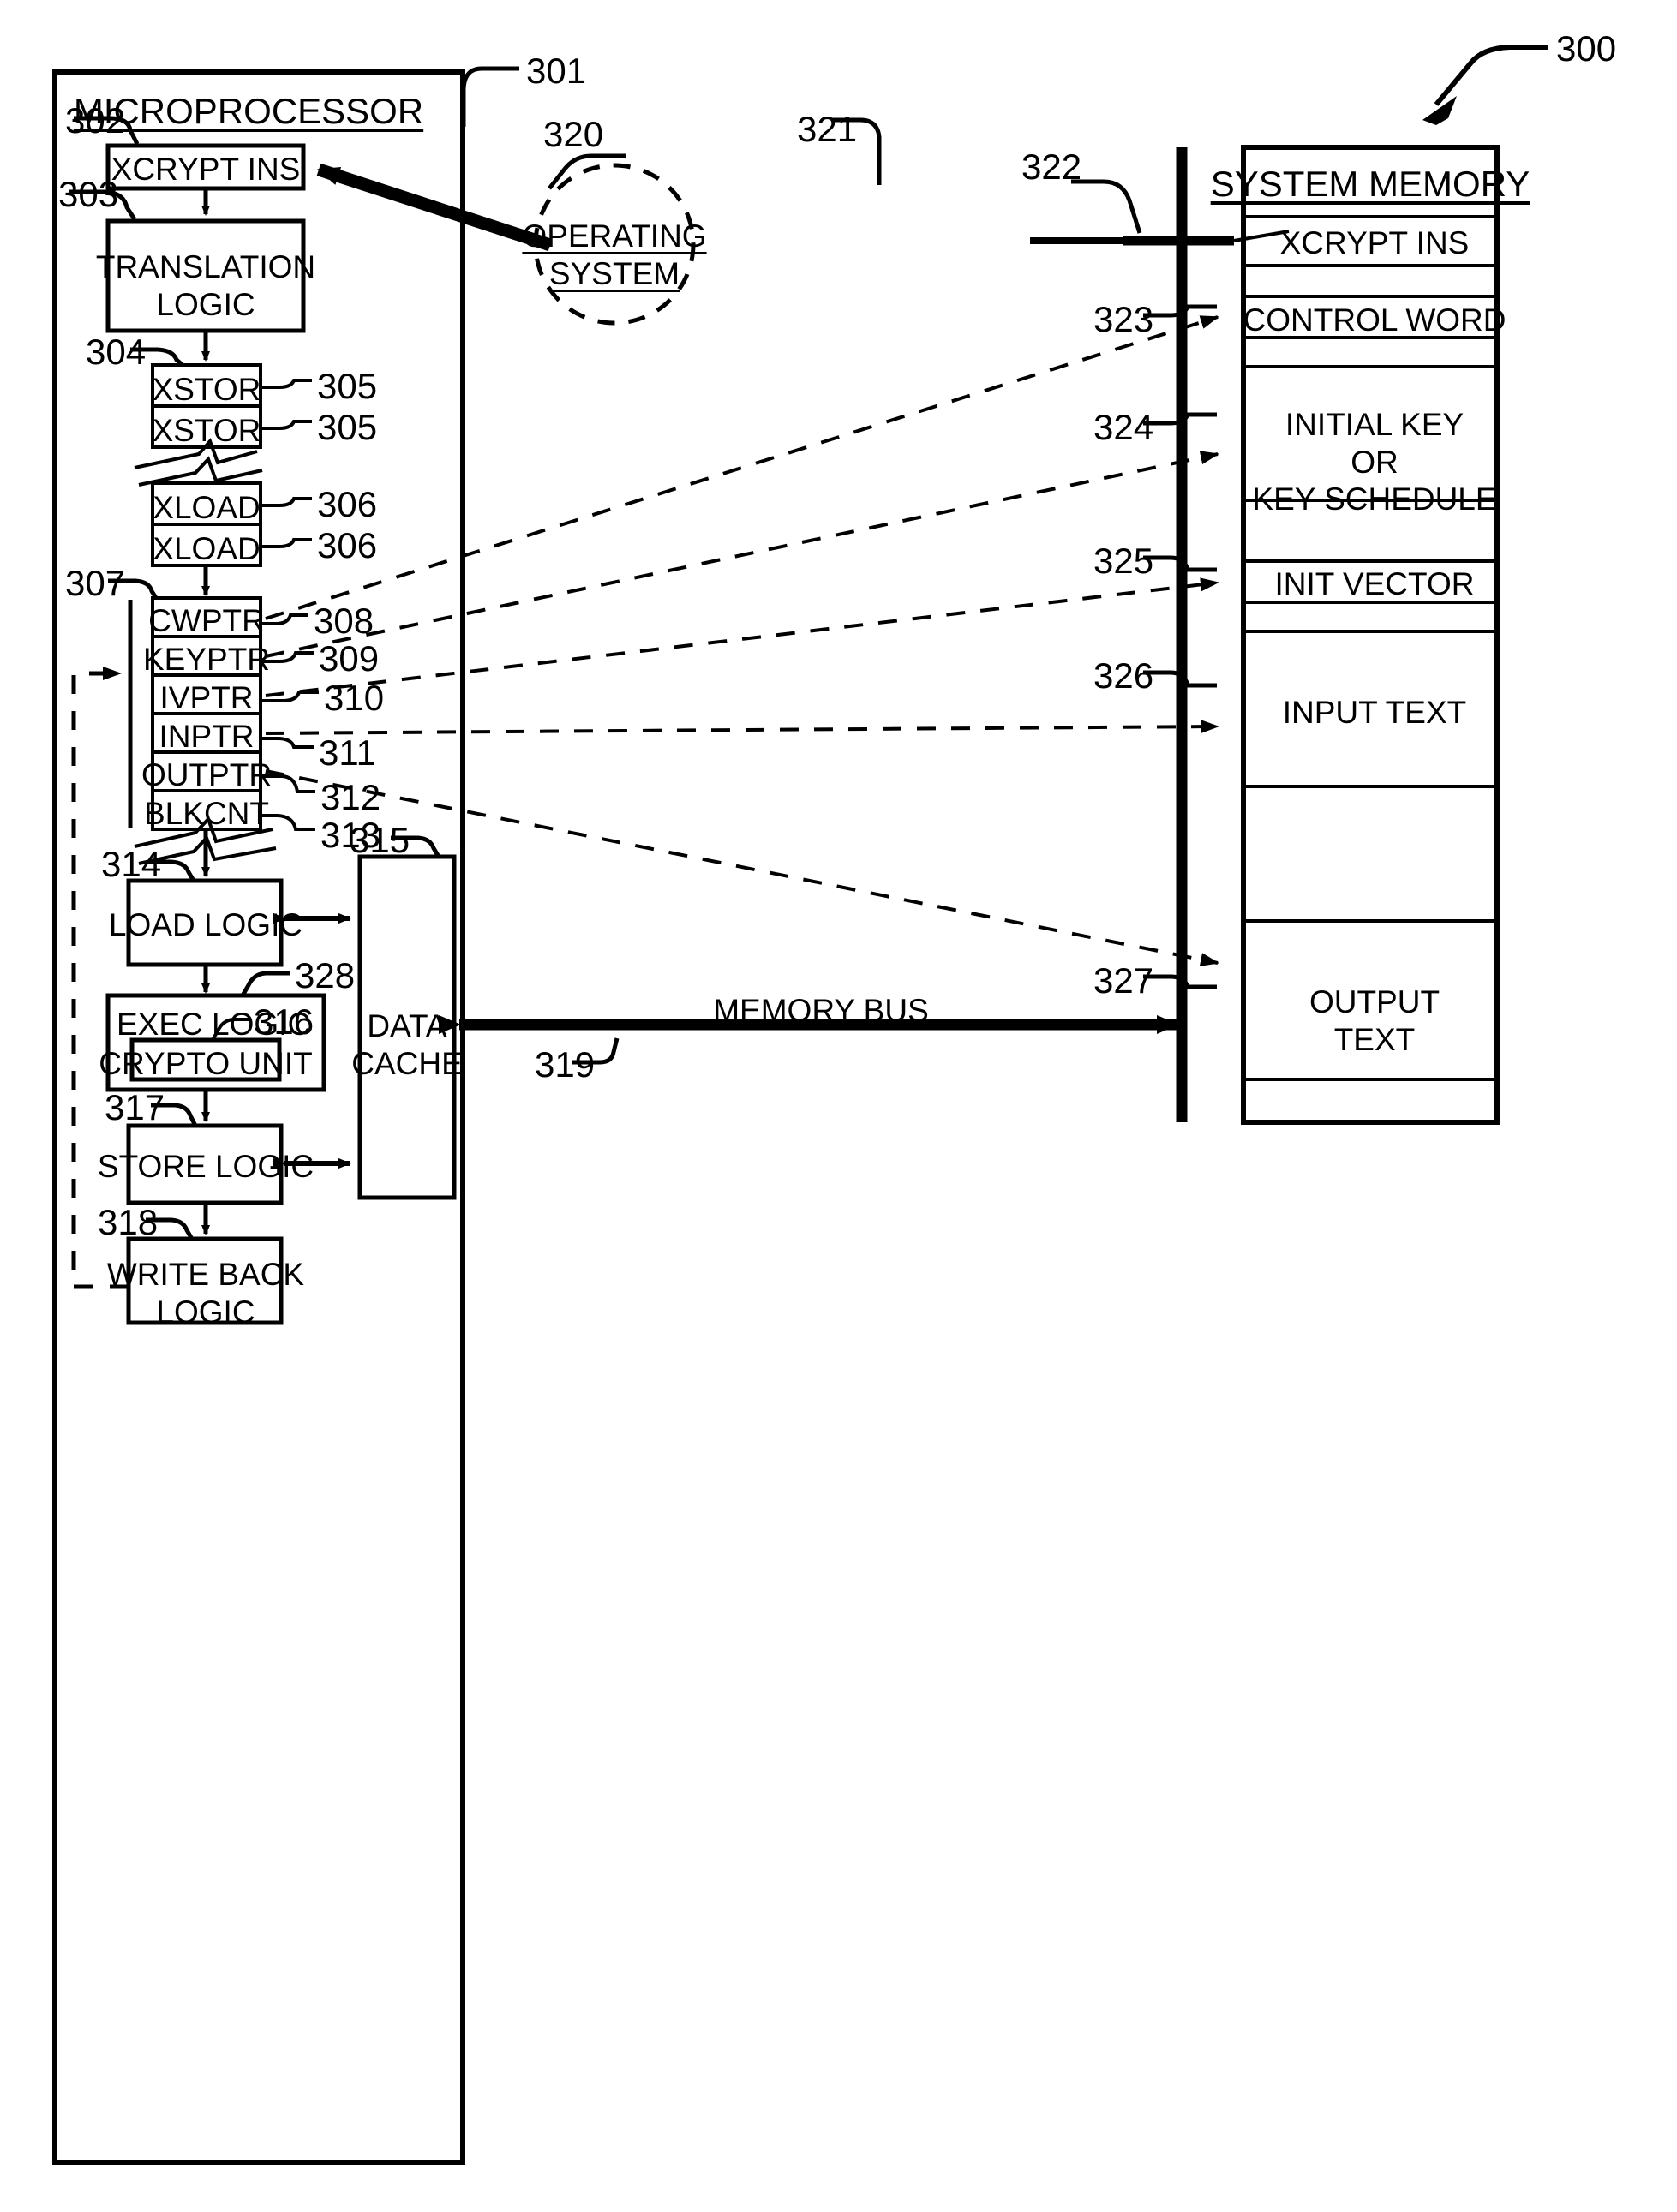 The width and height of the screenshot is (1677, 2212). Describe the element at coordinates (573, 134) in the screenshot. I see `ref-320: 320` at that location.